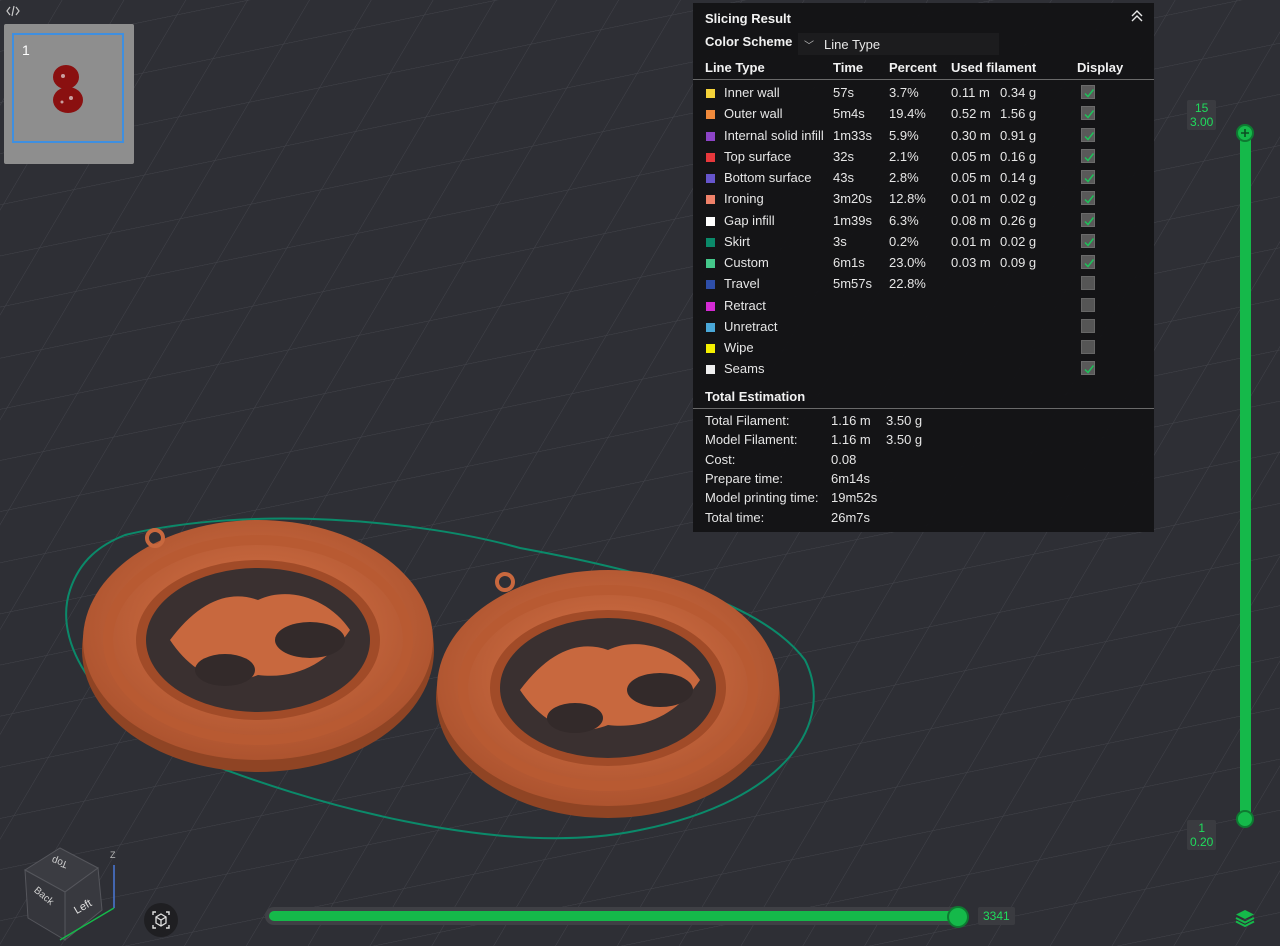 The height and width of the screenshot is (946, 1280). Describe the element at coordinates (1018, 156) in the screenshot. I see `line-type-weight: 0.16 g` at that location.